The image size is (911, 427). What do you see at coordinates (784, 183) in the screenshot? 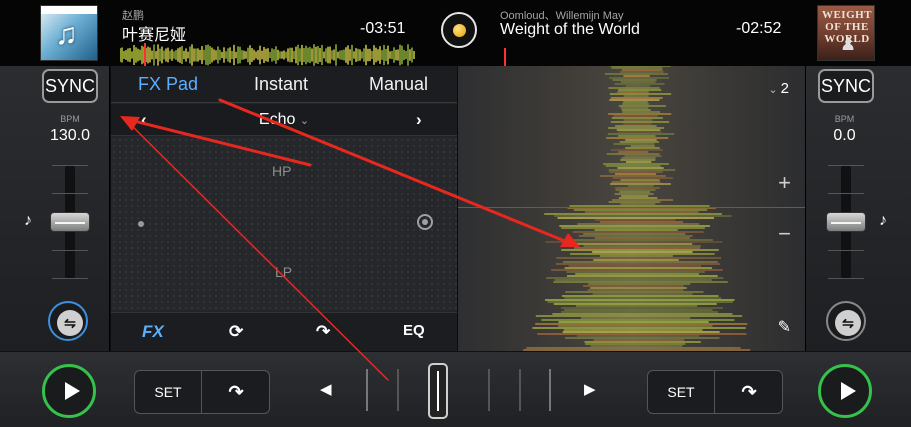
I see `zoom-in-button: +` at bounding box center [784, 183].